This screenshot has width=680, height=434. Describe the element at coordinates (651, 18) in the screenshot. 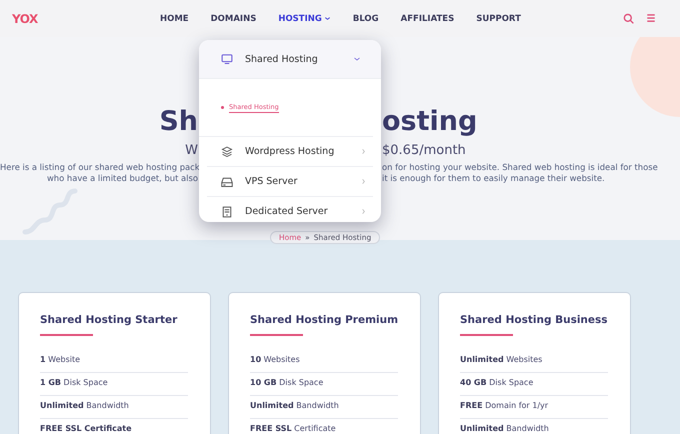

I see `menu-icon` at that location.